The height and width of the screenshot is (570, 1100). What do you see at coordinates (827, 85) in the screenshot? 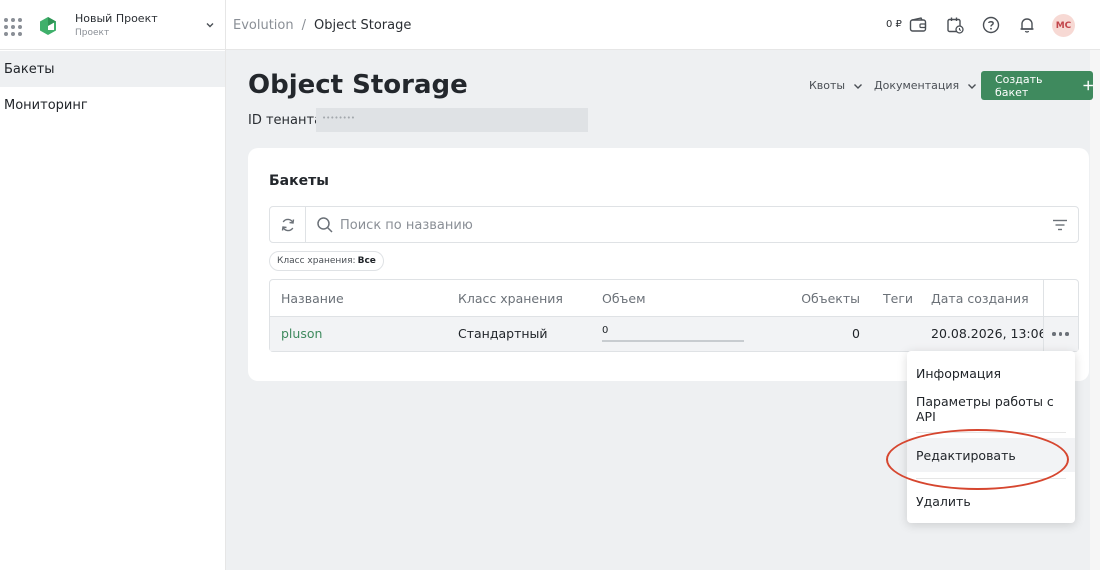
I see `quotas-label: Квоты` at bounding box center [827, 85].